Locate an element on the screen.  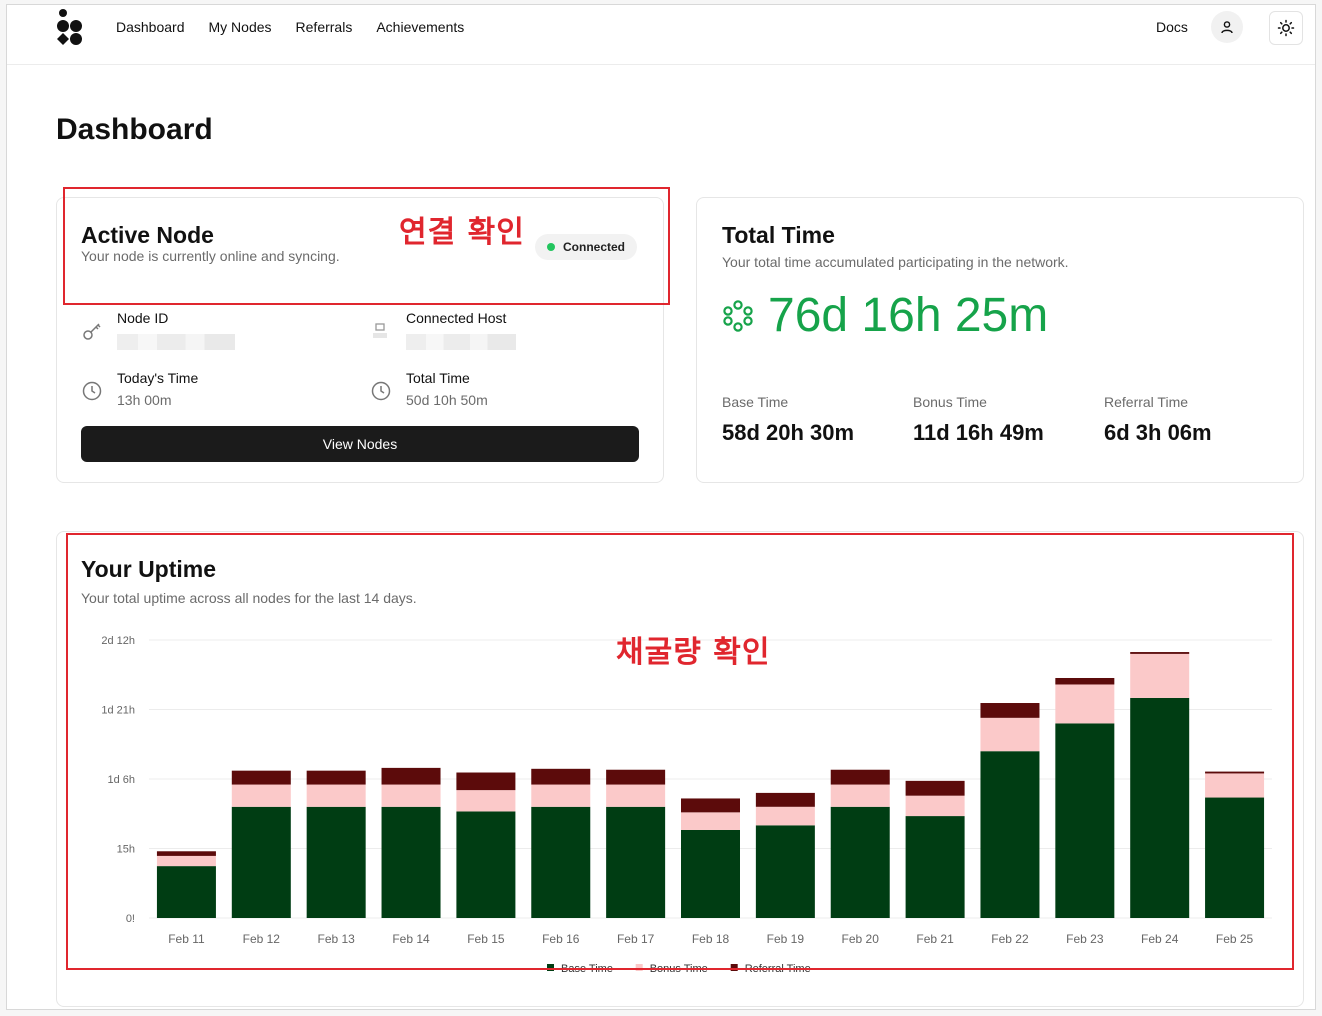
node-id-label: Node ID is located at coordinates (143, 318).